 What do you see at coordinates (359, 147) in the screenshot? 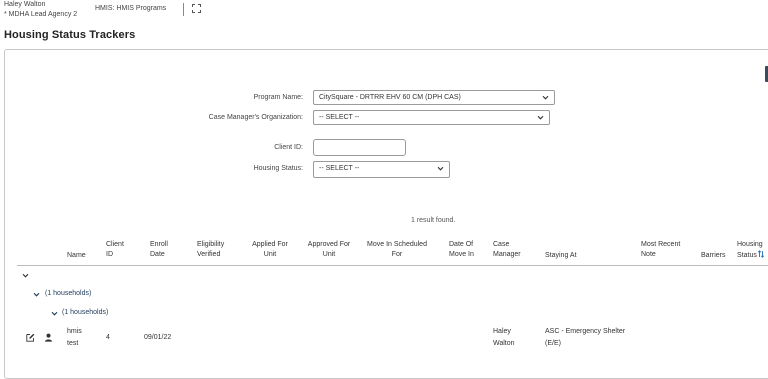
I see `client-id-input` at bounding box center [359, 147].